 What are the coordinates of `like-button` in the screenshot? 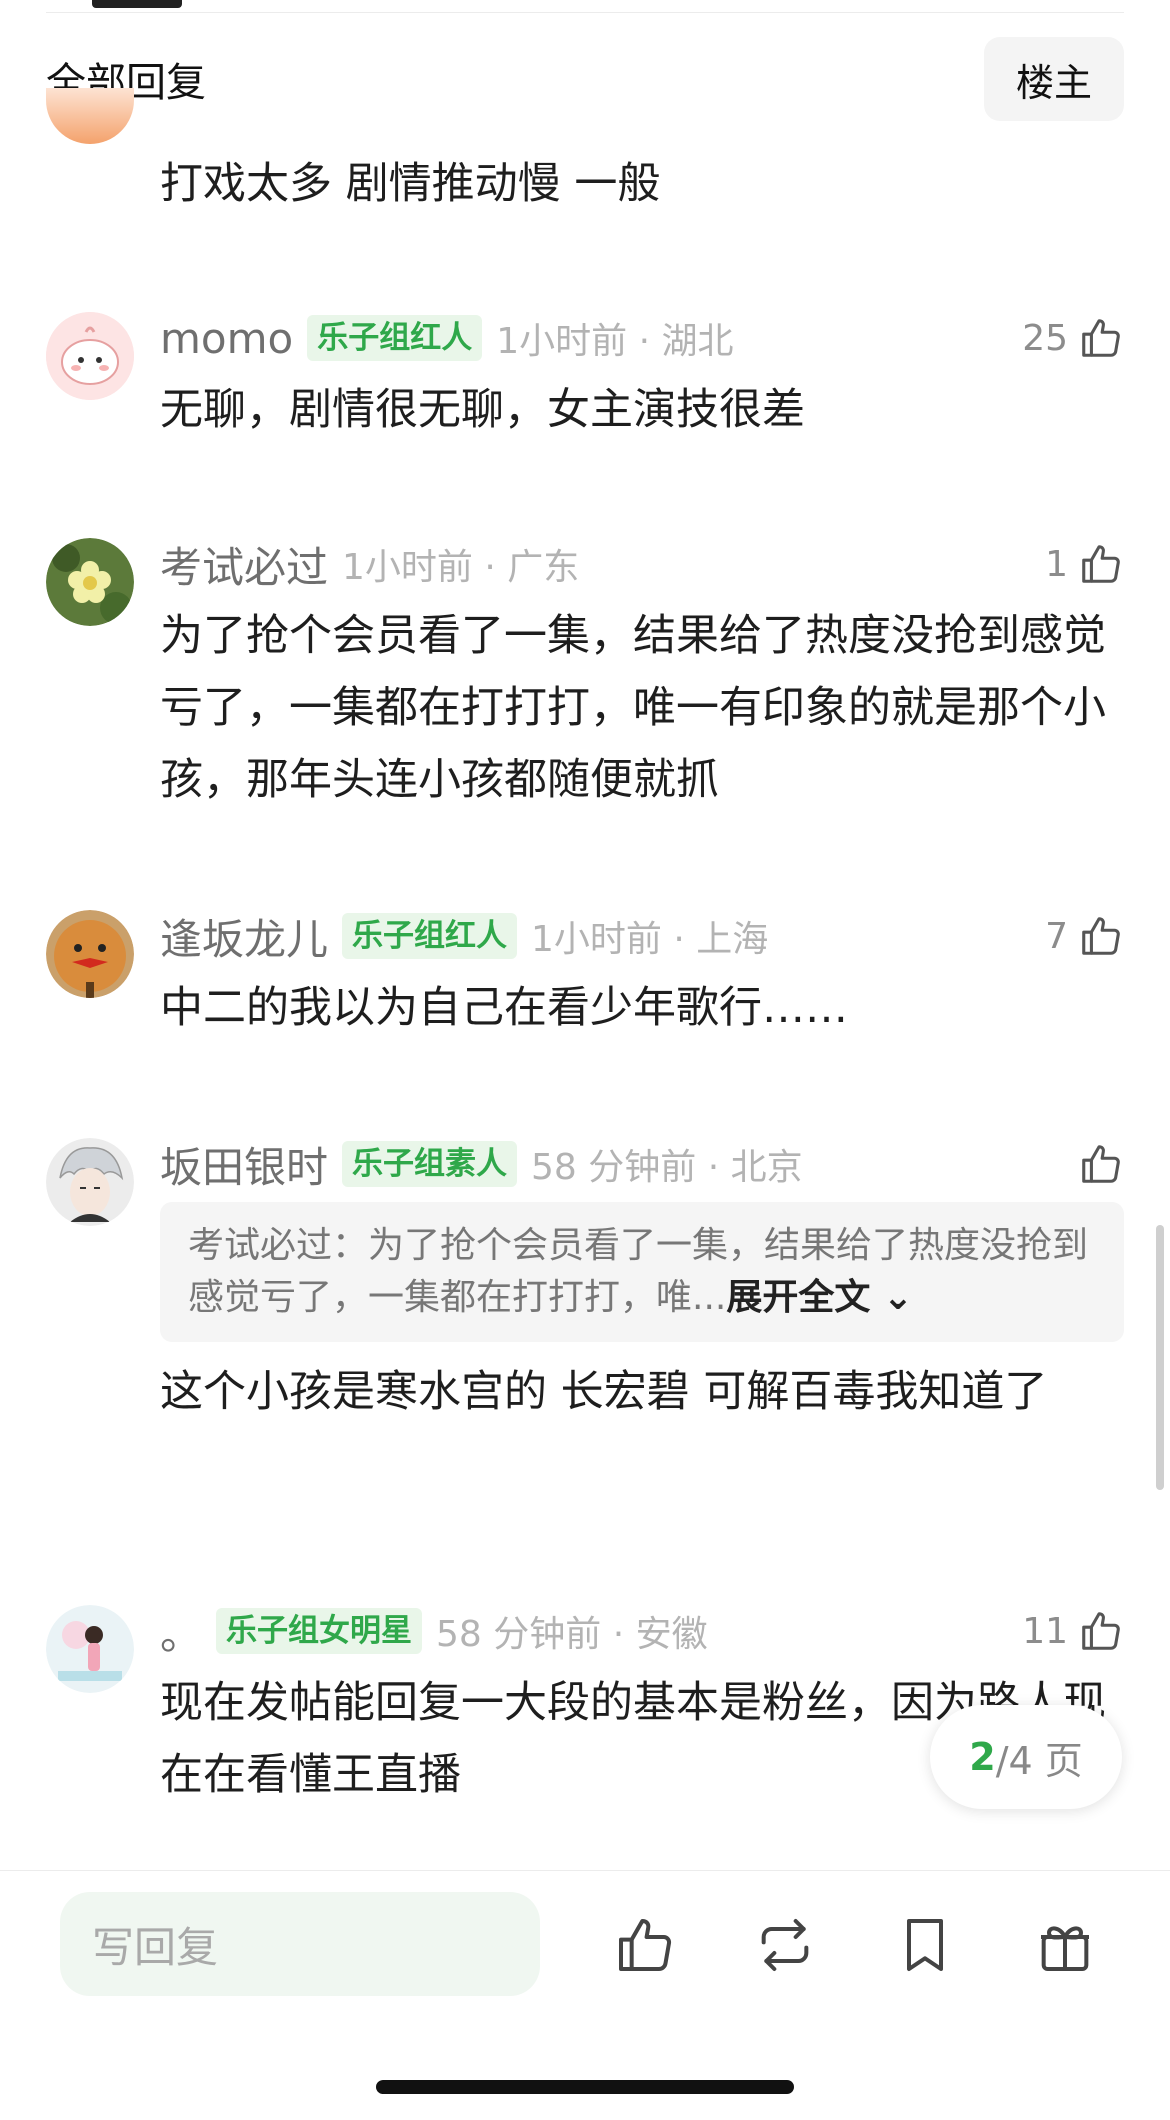 It's located at (1101, 1164).